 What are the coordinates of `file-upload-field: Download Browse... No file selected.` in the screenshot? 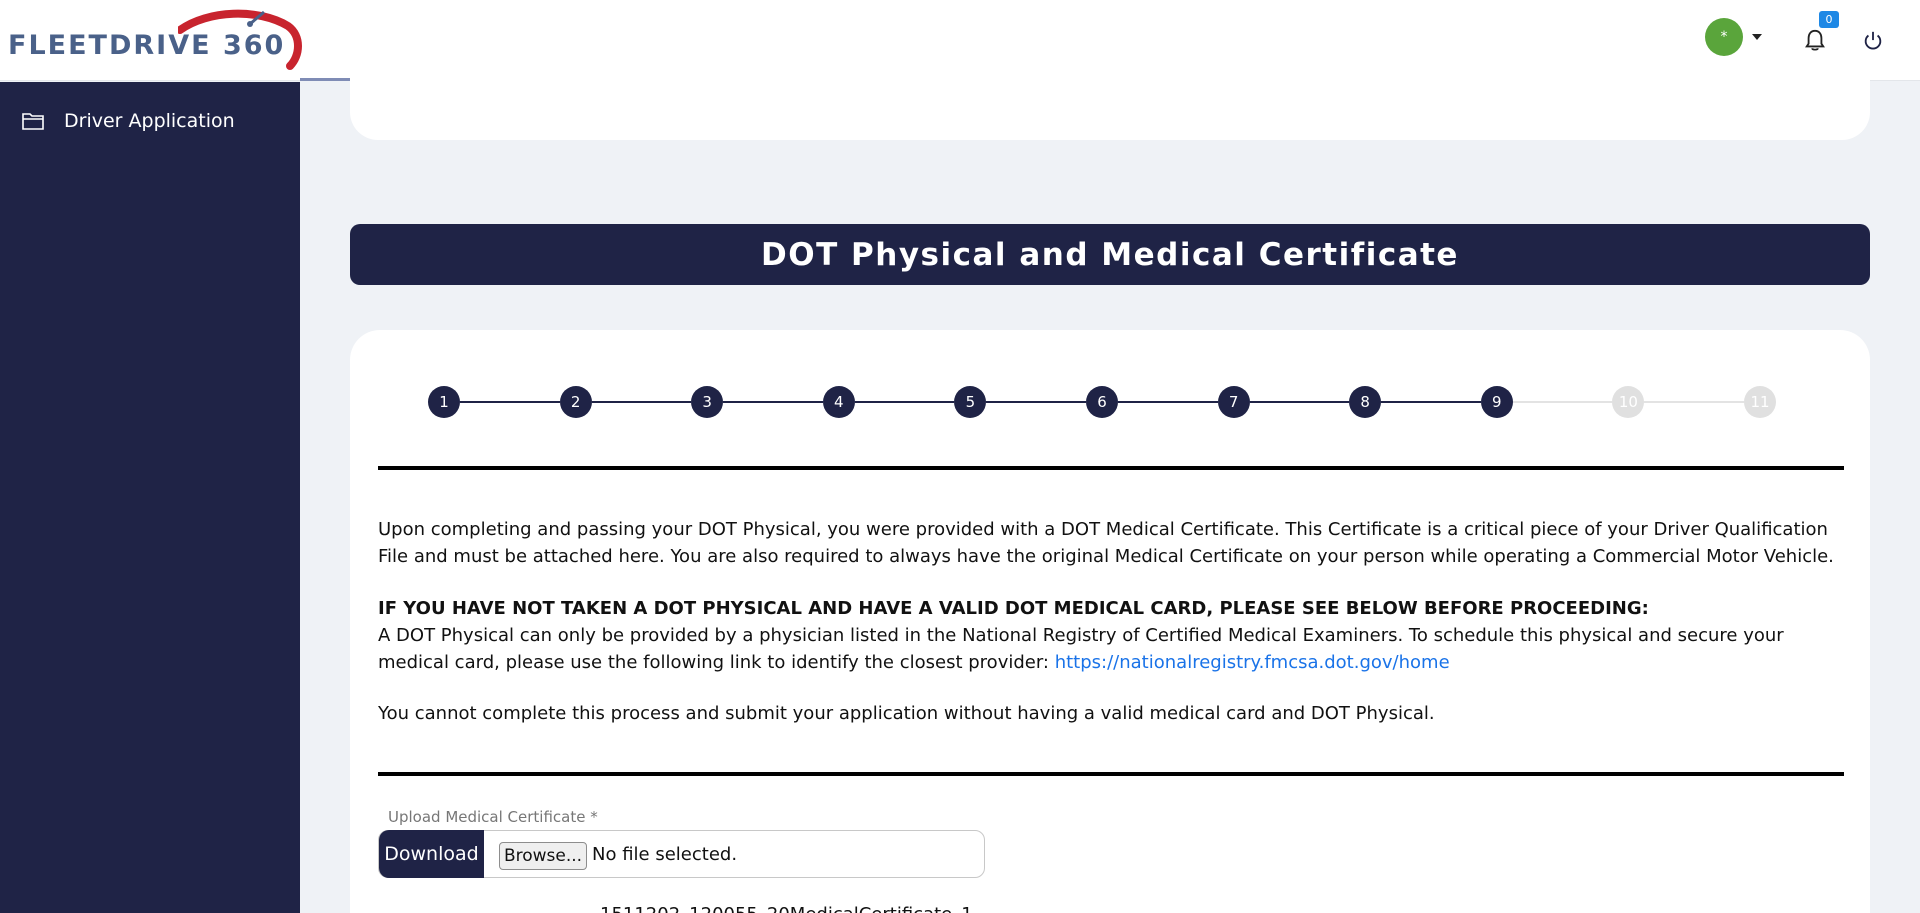 It's located at (681, 854).